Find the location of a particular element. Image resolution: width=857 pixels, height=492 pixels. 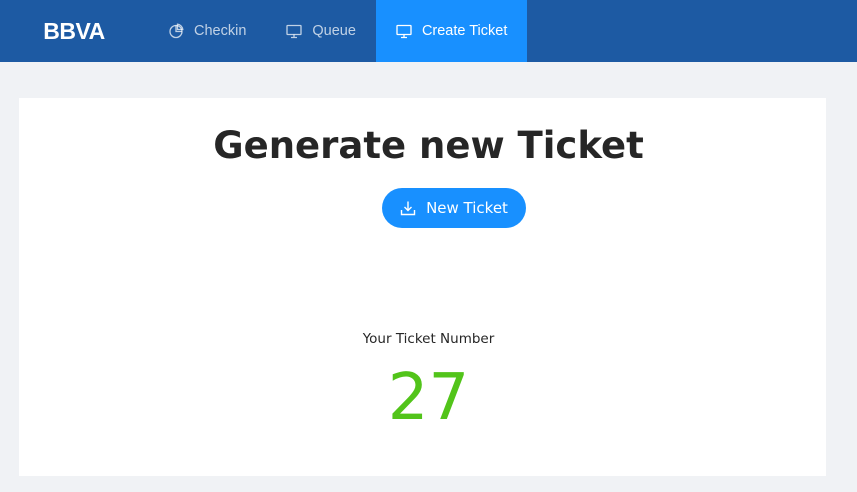

new-ticket-button: New Ticket is located at coordinates (454, 208).